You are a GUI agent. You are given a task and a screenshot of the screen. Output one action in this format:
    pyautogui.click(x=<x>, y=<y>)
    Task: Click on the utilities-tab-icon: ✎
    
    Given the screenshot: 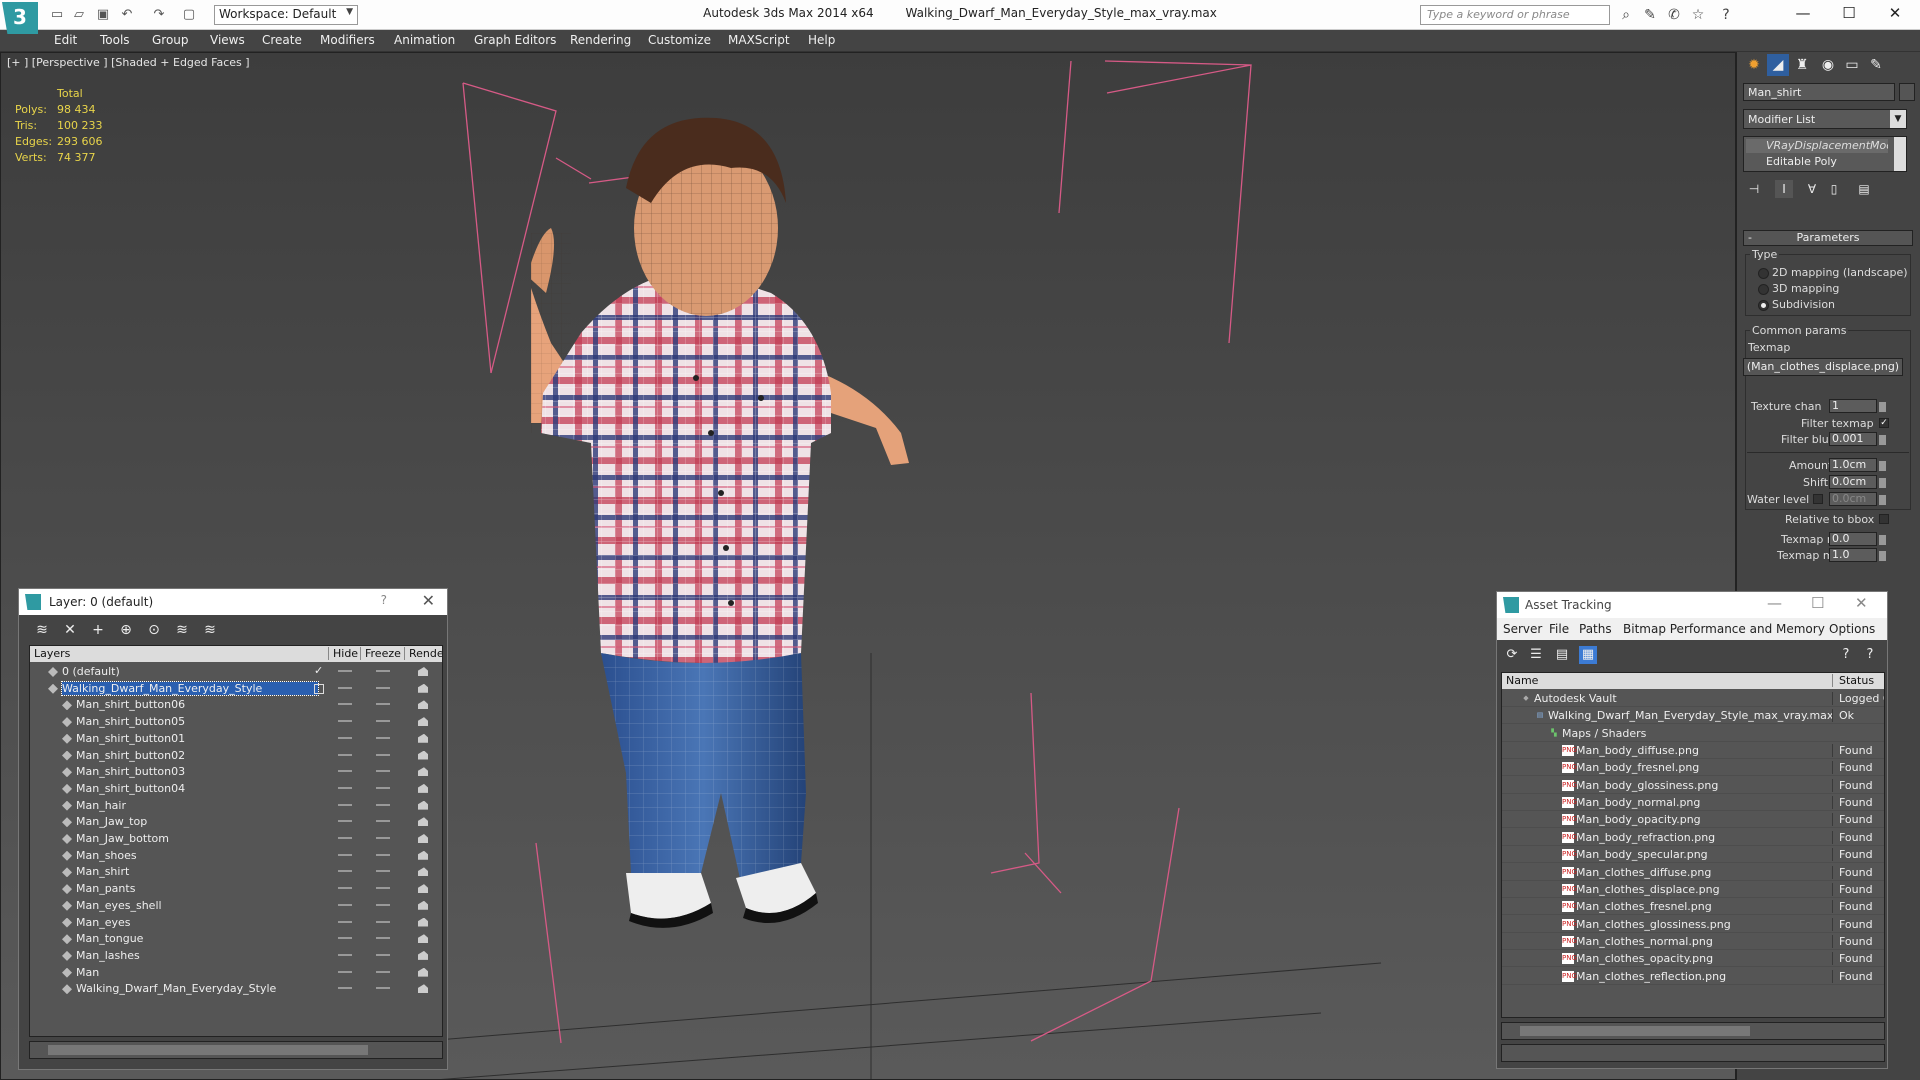 What is the action you would take?
    pyautogui.click(x=1876, y=65)
    